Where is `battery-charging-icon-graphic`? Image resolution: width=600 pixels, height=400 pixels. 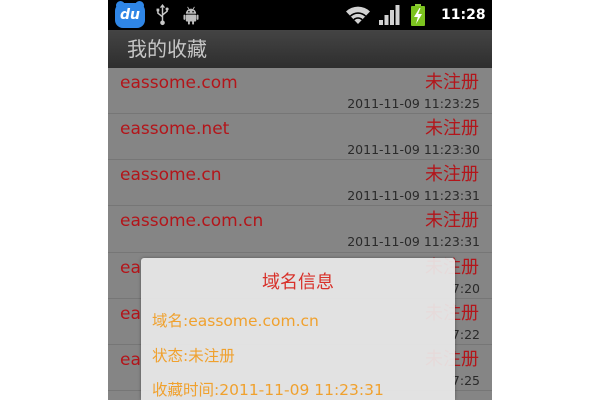
battery-charging-icon-graphic is located at coordinates (418, 15).